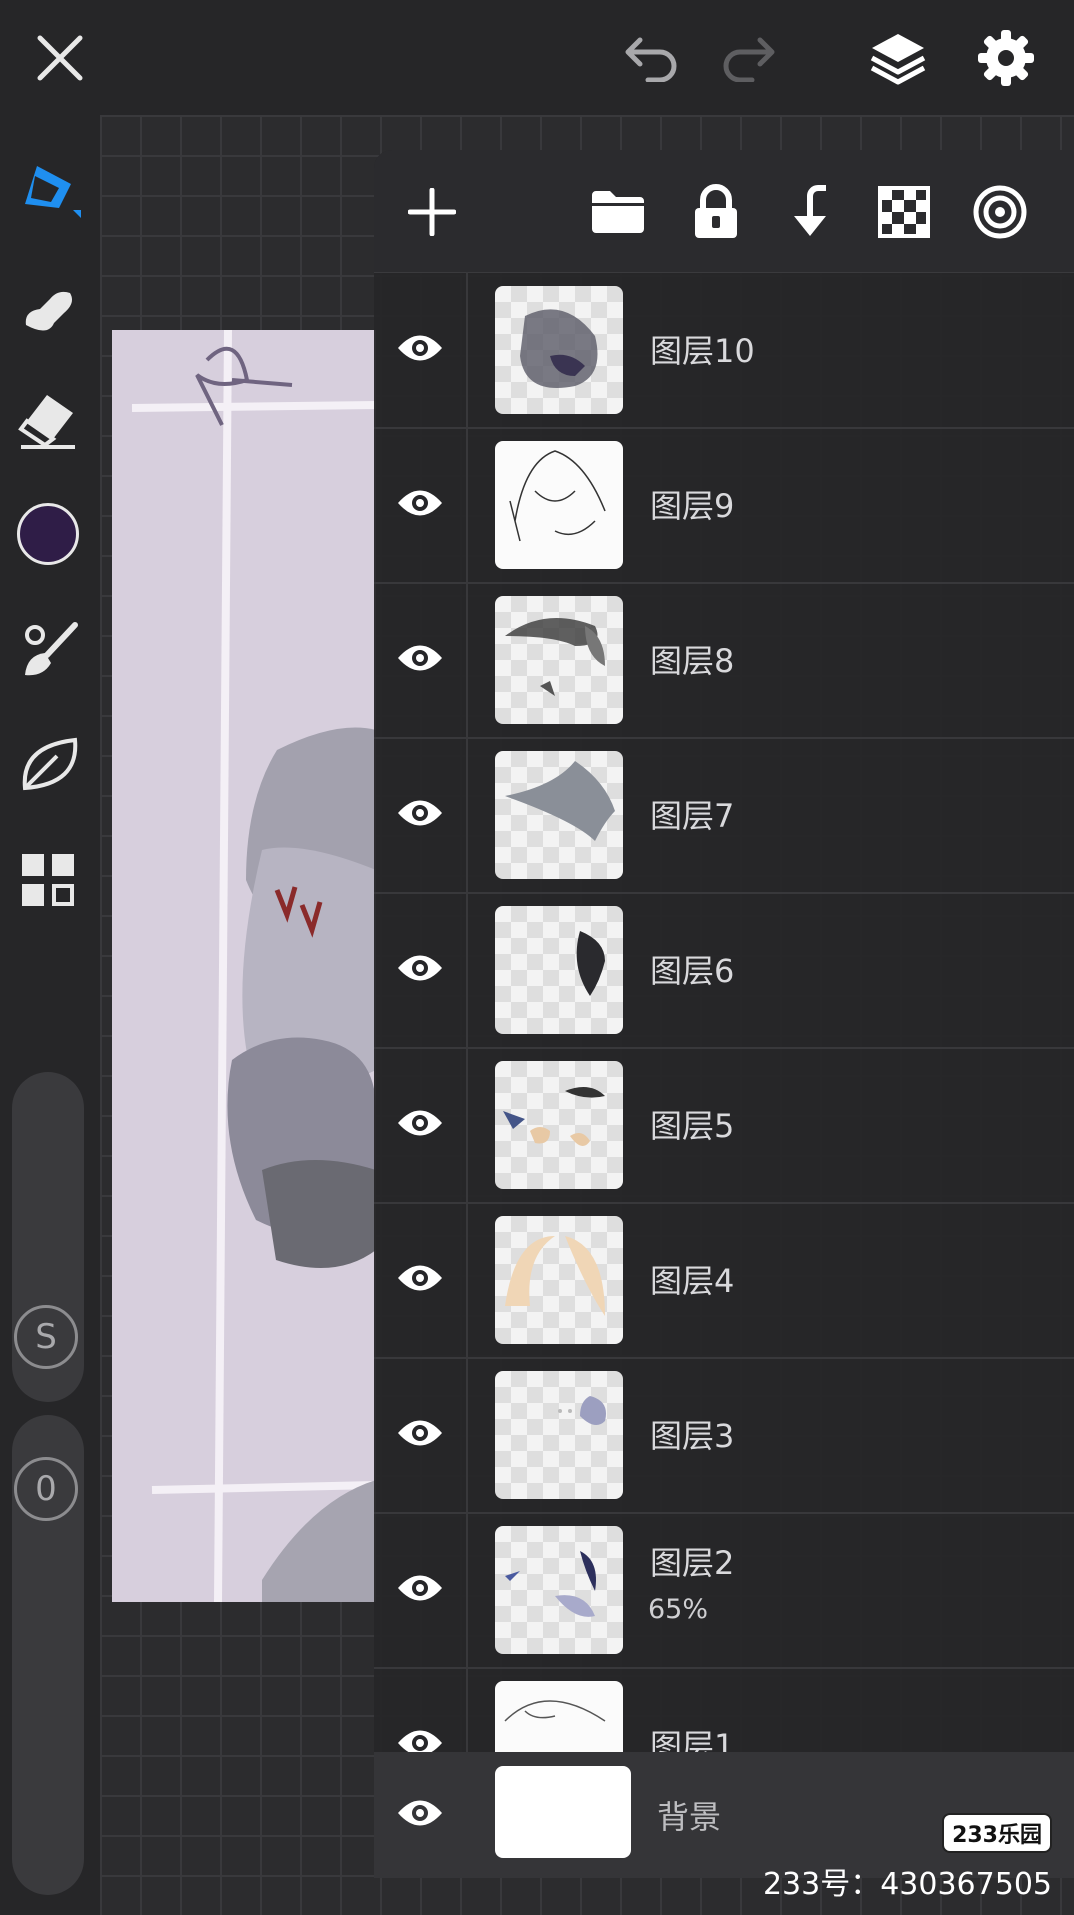 This screenshot has width=1074, height=1915. I want to click on watermark-id: 233号：430367505, so click(907, 1884).